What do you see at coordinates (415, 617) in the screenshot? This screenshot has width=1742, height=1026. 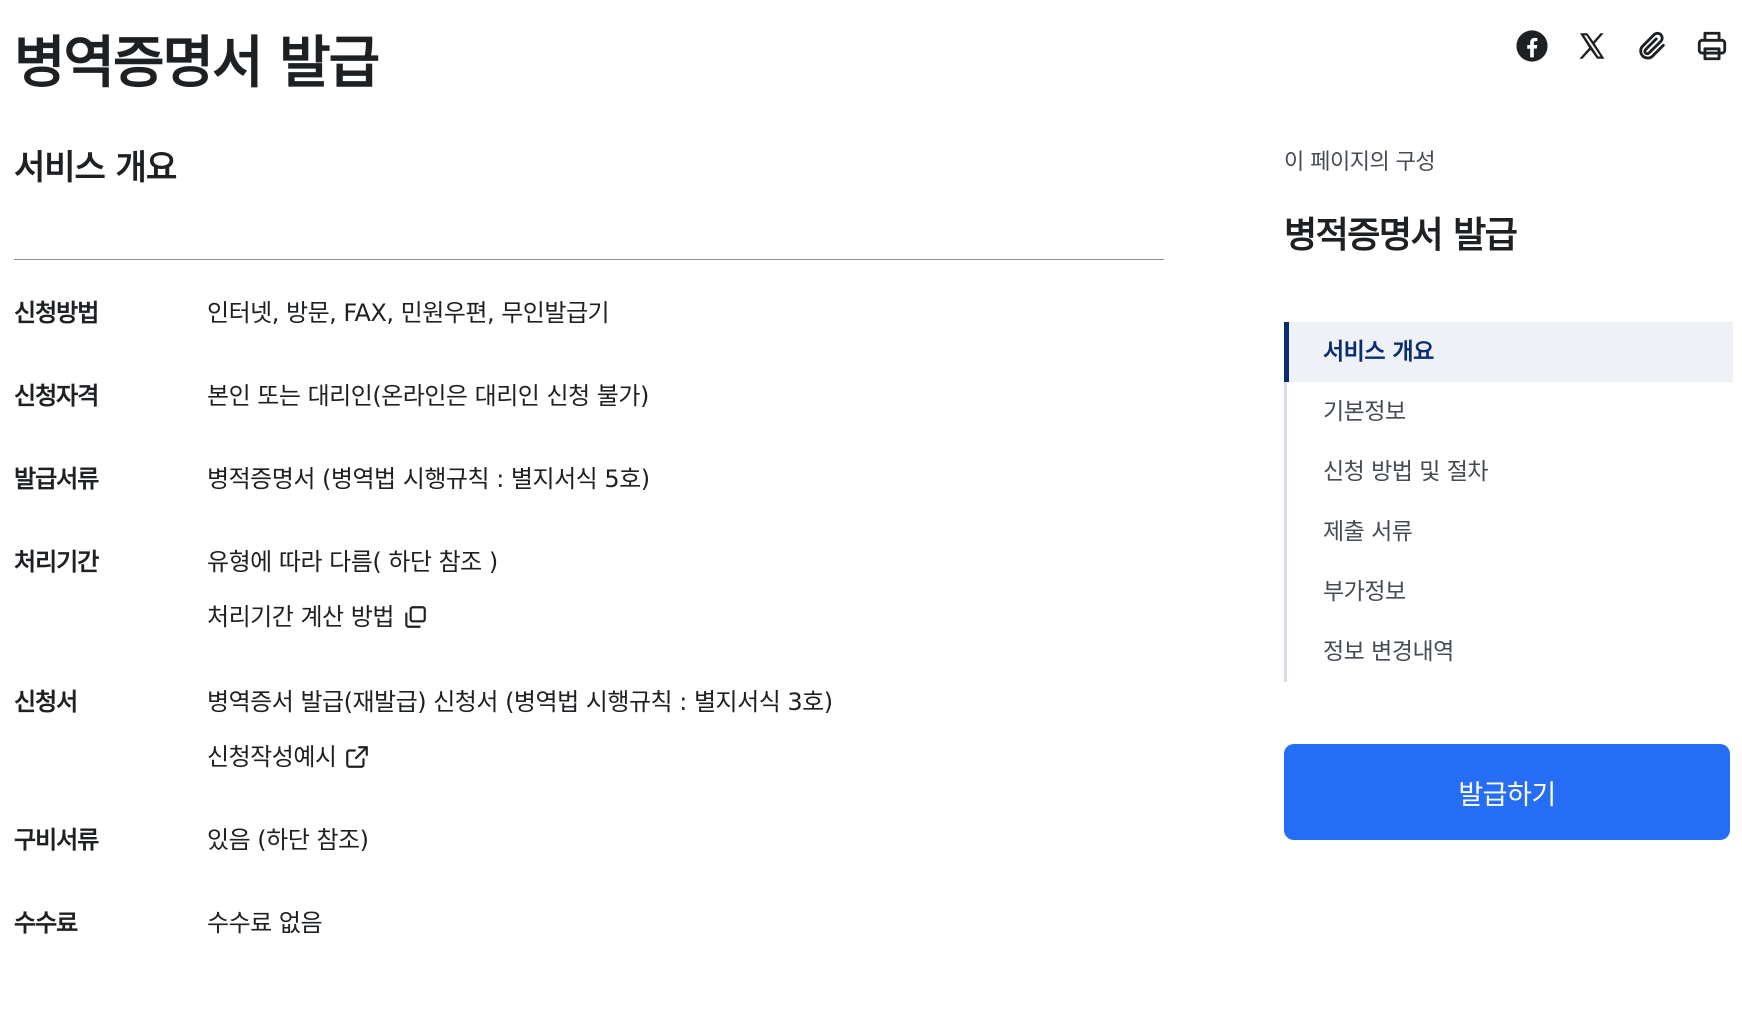 I see `copy-window-icon` at bounding box center [415, 617].